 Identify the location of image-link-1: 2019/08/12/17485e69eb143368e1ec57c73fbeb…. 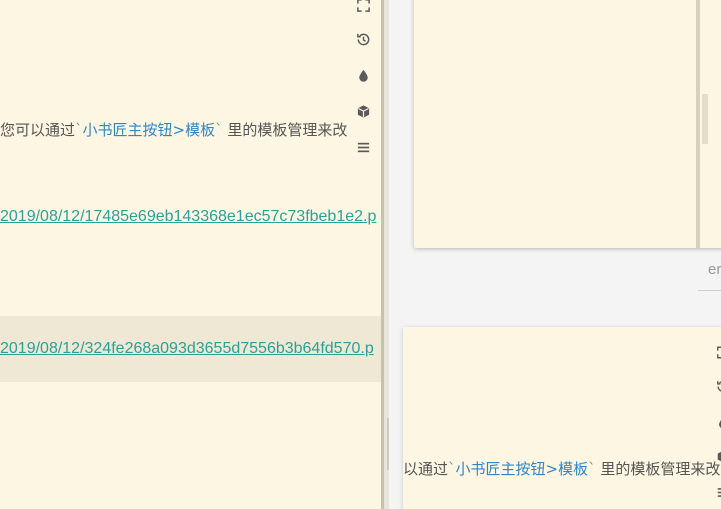
(188, 216).